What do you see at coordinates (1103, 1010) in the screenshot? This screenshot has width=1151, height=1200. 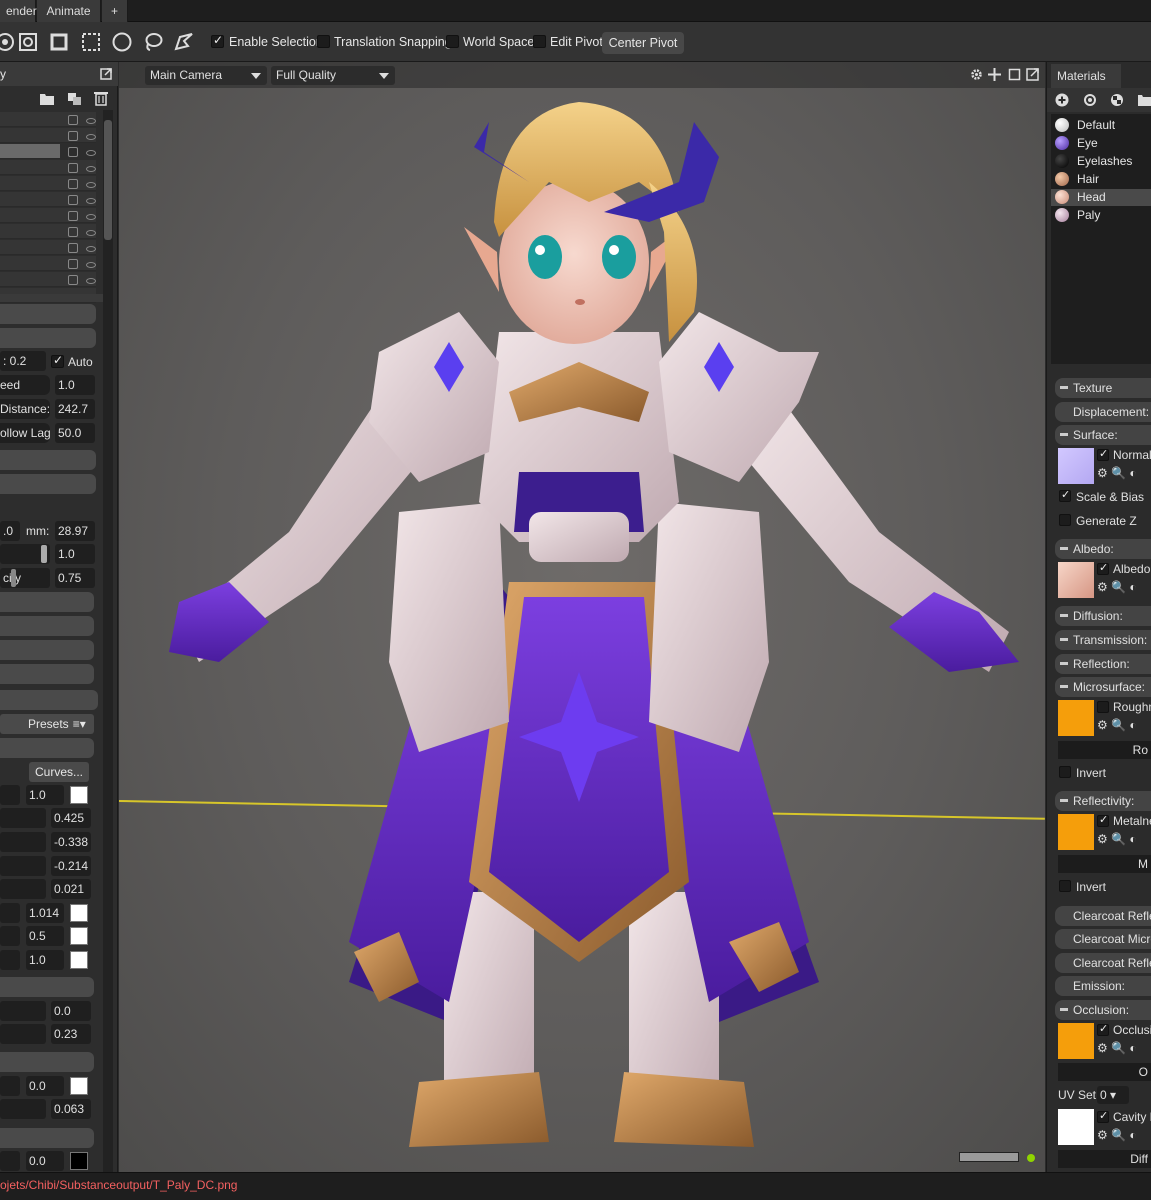 I see `section-occlusion: Occlusion:` at bounding box center [1103, 1010].